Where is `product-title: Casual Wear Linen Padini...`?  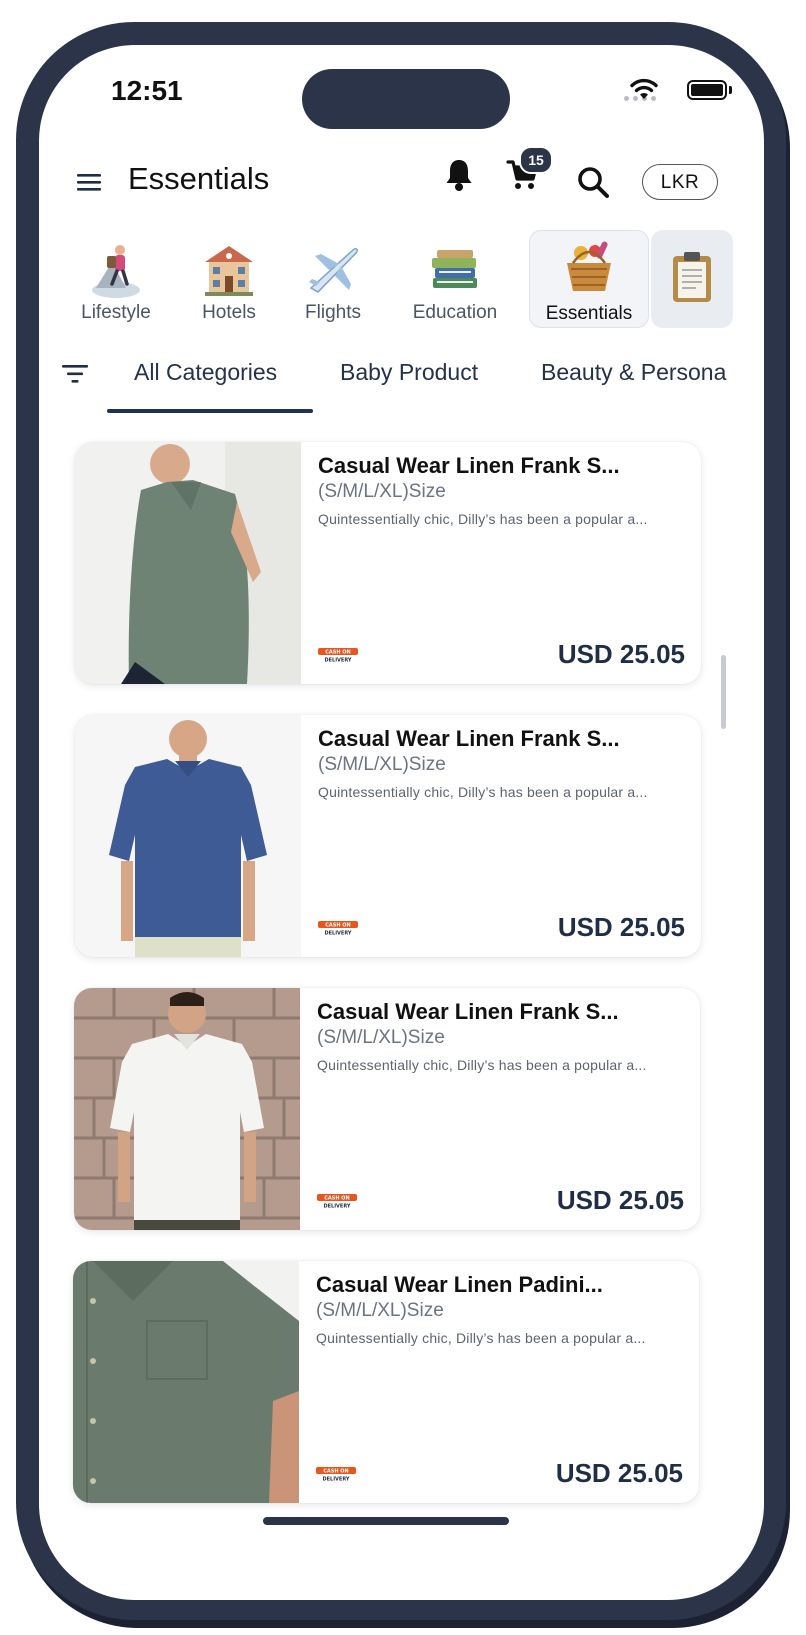 product-title: Casual Wear Linen Padini... is located at coordinates (459, 1284).